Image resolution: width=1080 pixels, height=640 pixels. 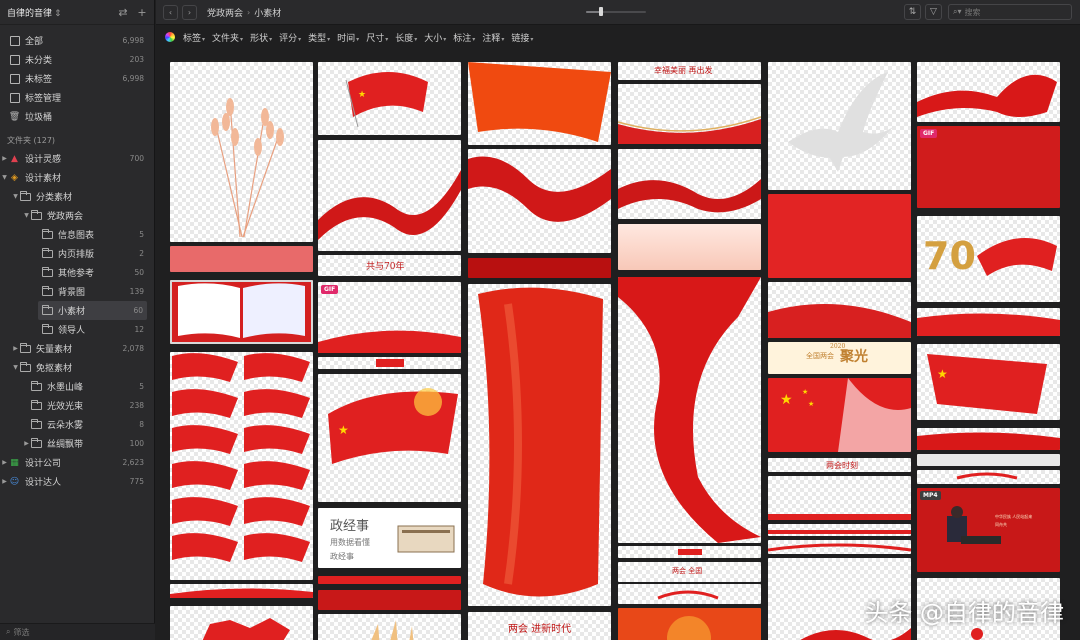 What do you see at coordinates (689, 114) in the screenshot?
I see `asset-red-curve-bottom` at bounding box center [689, 114].